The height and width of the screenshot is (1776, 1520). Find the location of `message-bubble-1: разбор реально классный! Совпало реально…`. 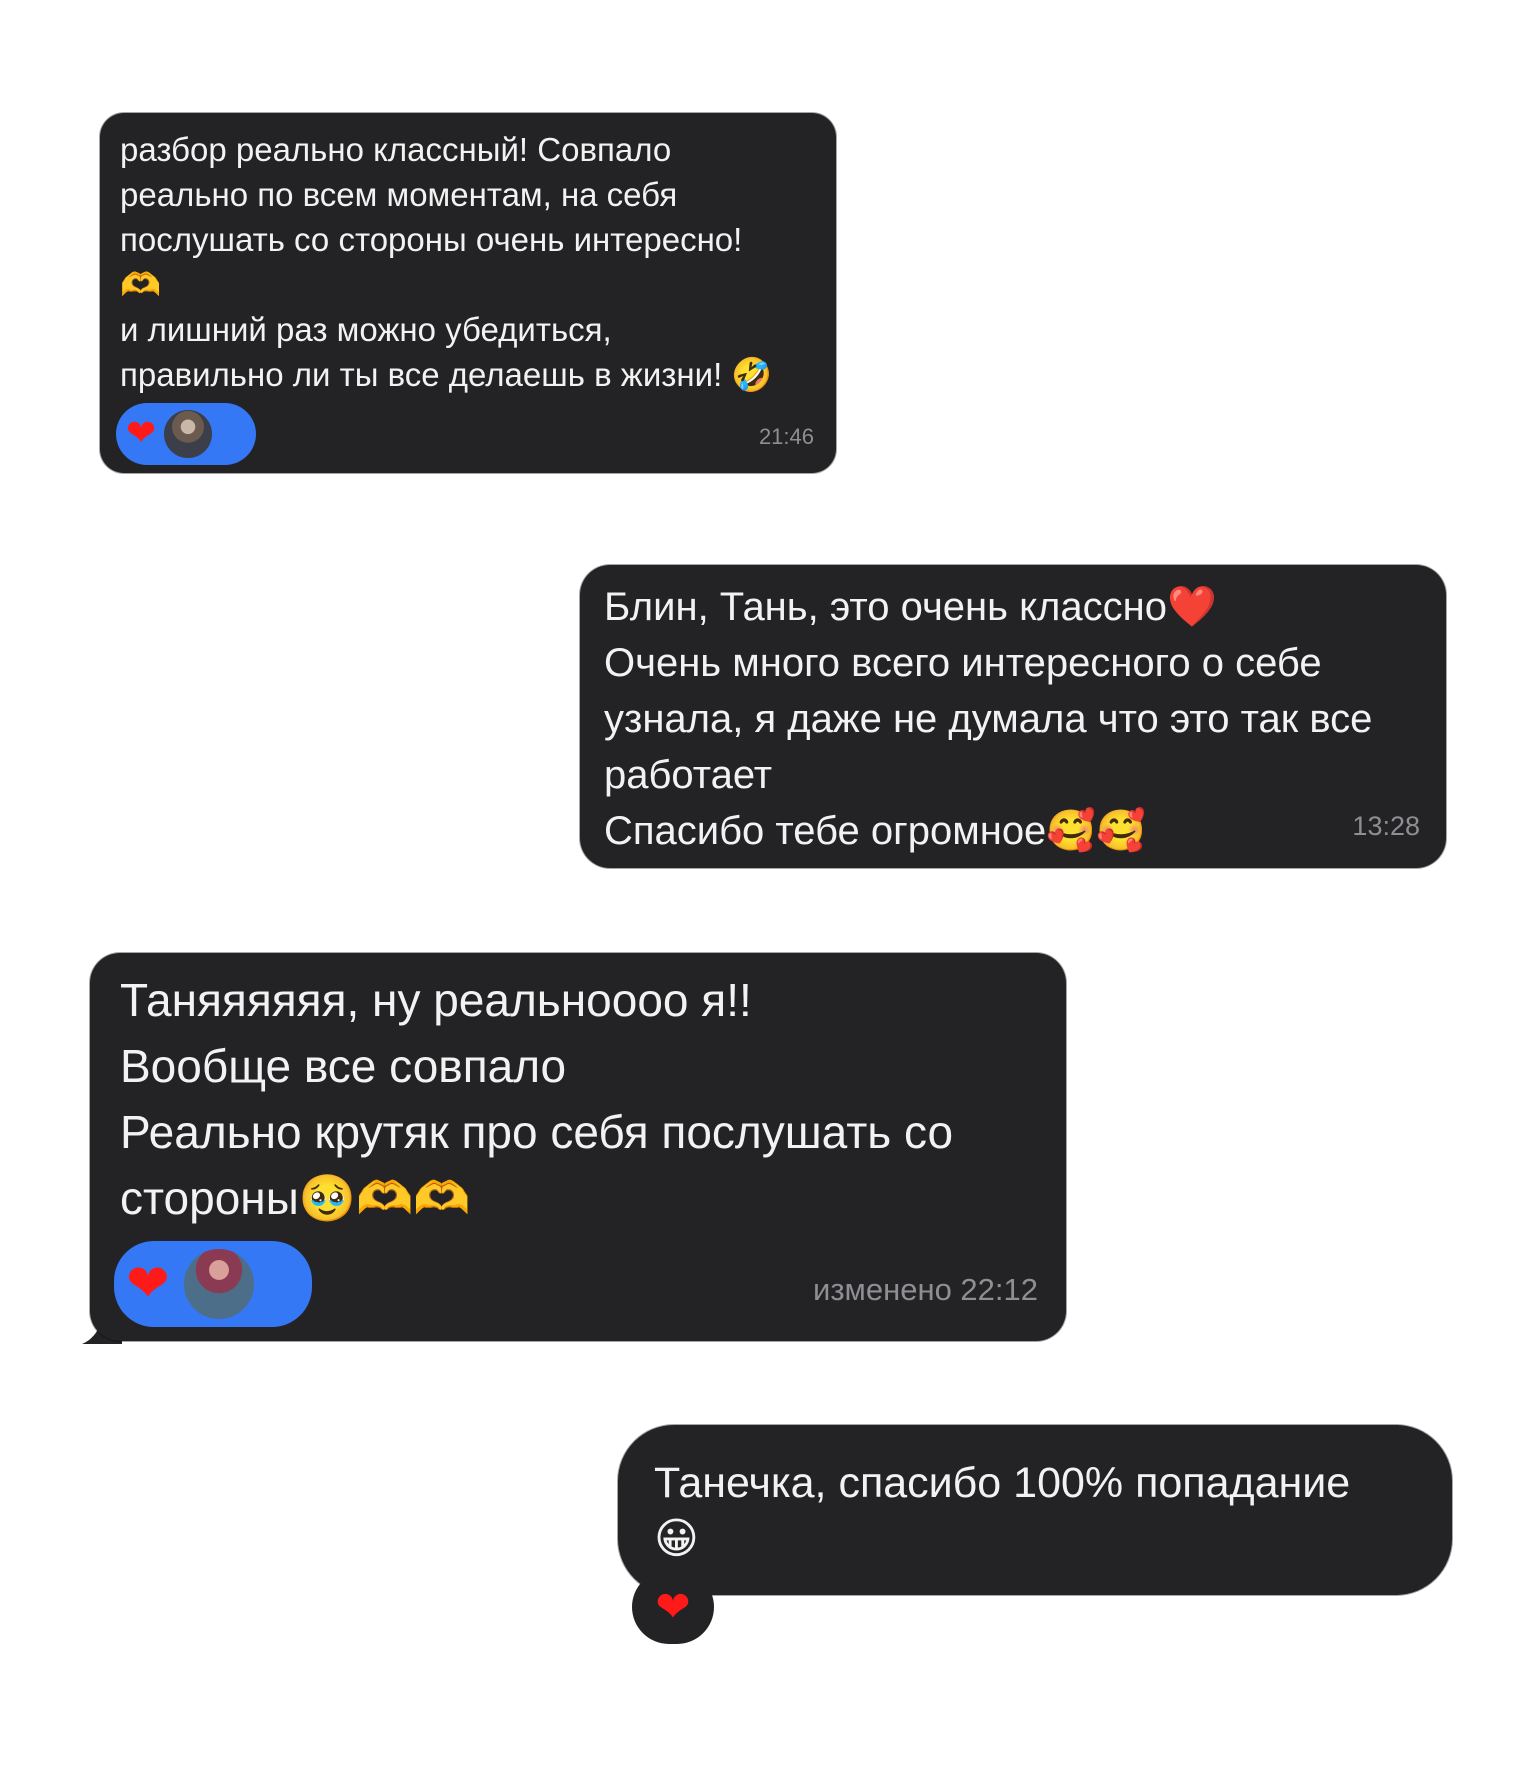

message-bubble-1: разбор реально классный! Совпало реально… is located at coordinates (468, 293).